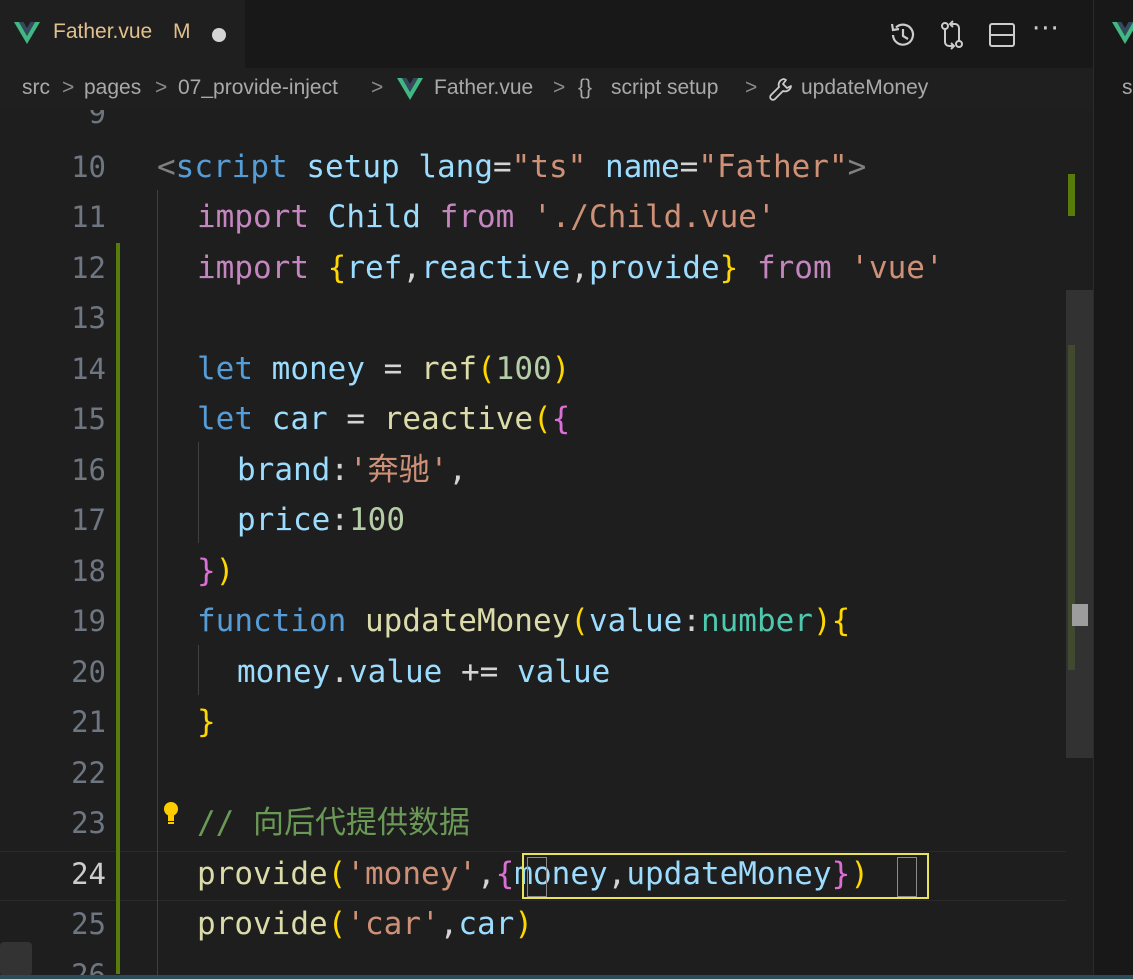 This screenshot has width=1133, height=979. Describe the element at coordinates (88, 874) in the screenshot. I see `line-number: 24` at that location.